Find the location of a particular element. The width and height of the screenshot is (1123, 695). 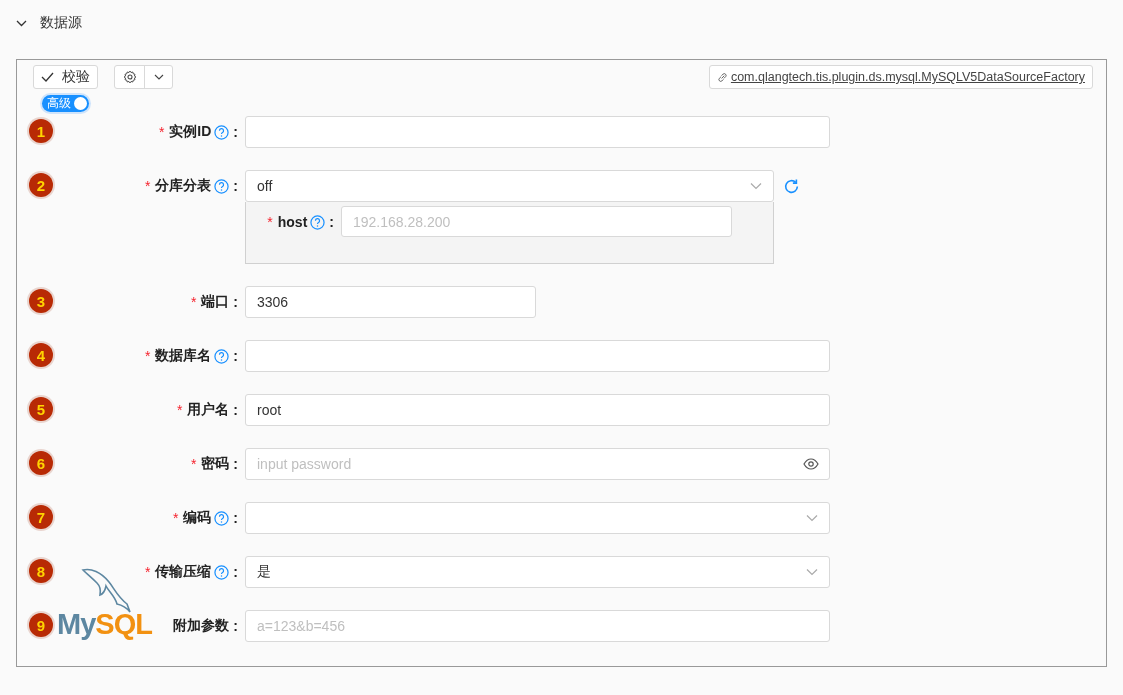

section-title: 数据源 is located at coordinates (61, 23).